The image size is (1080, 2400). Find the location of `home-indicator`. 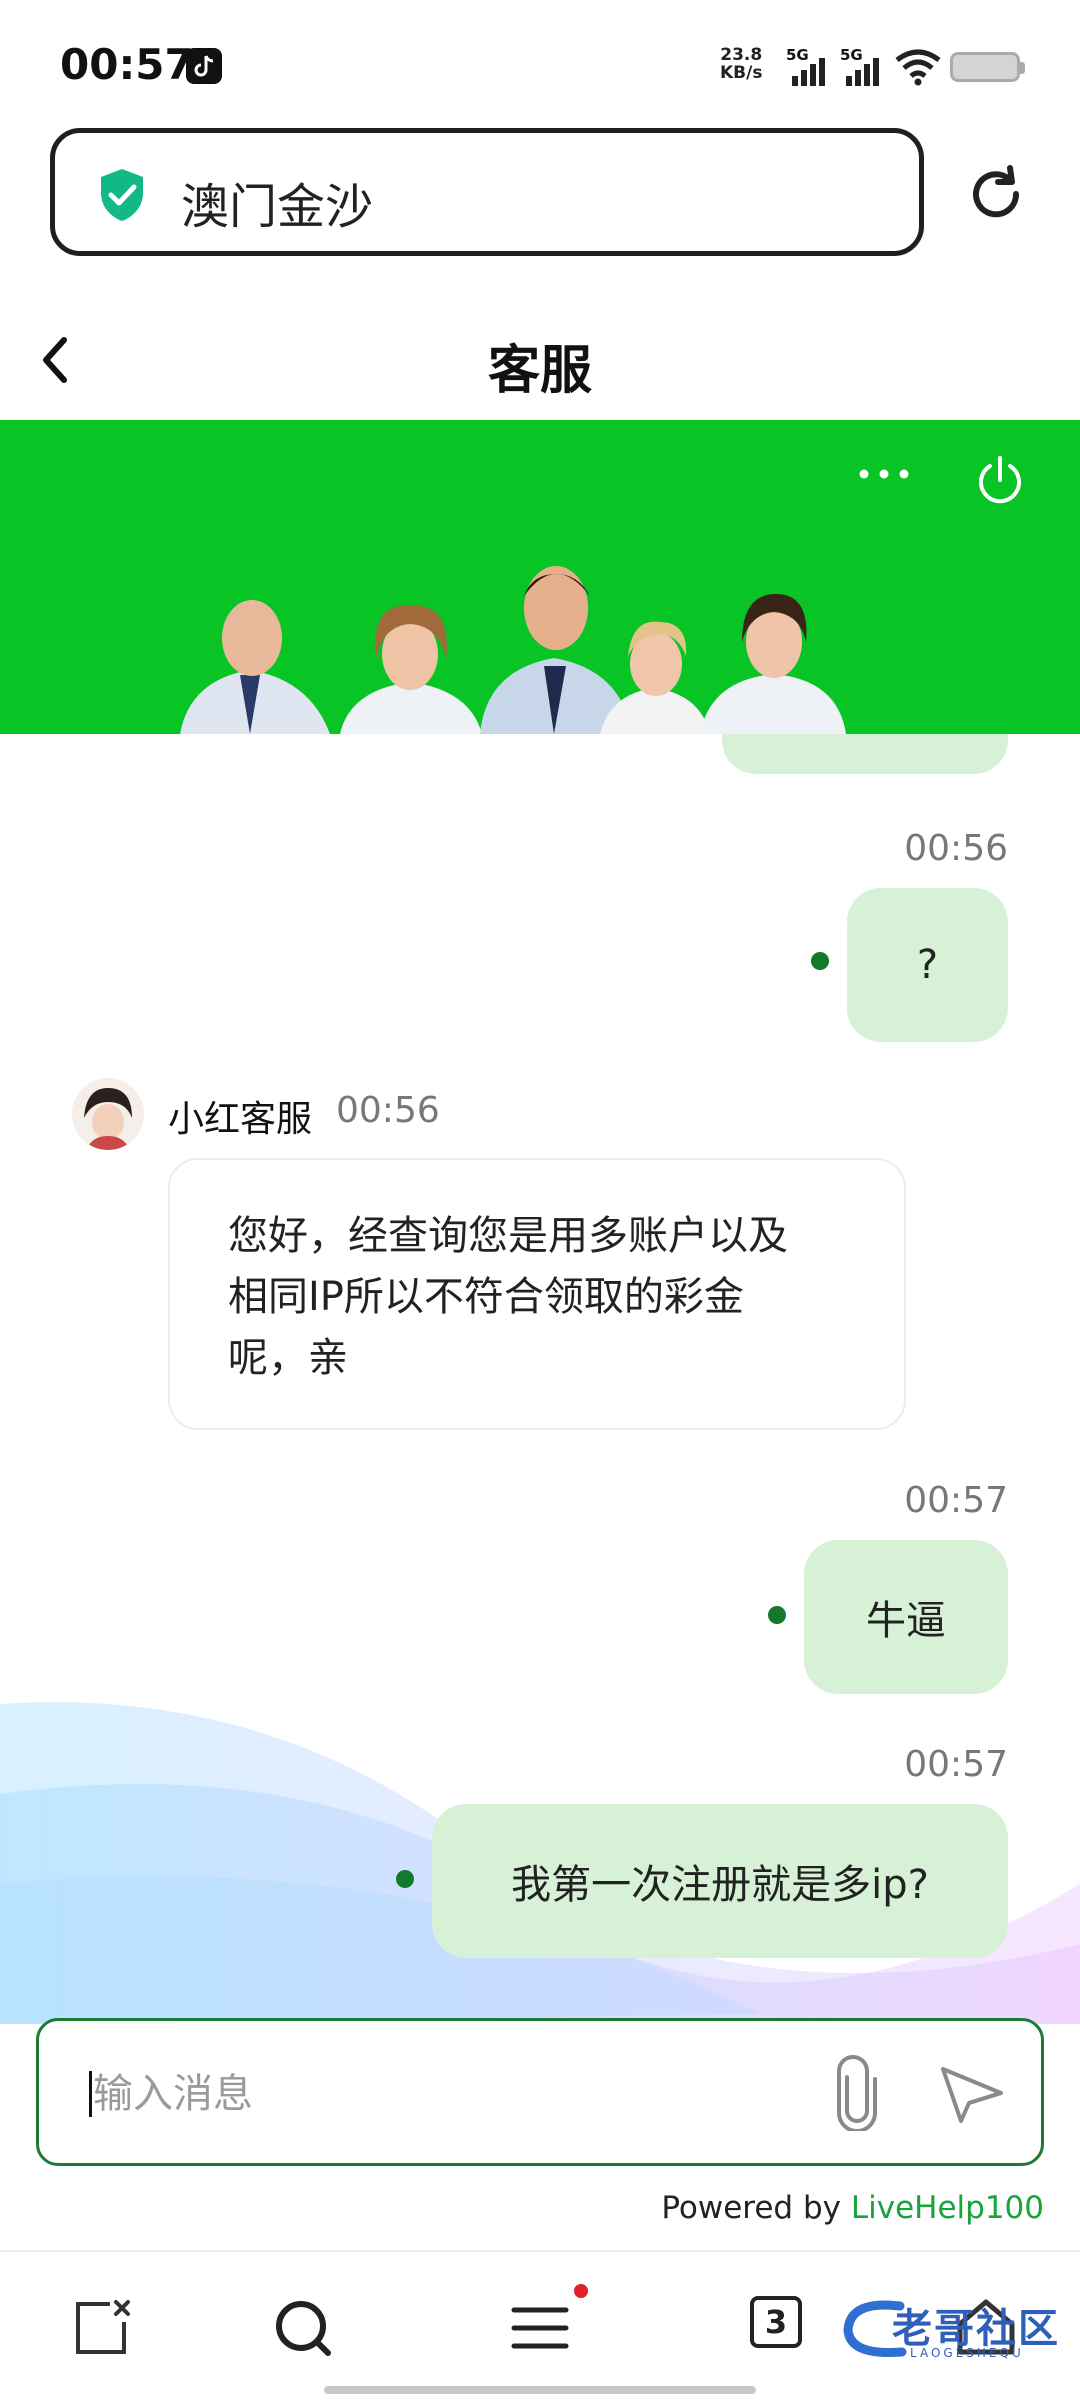

home-indicator is located at coordinates (540, 2390).